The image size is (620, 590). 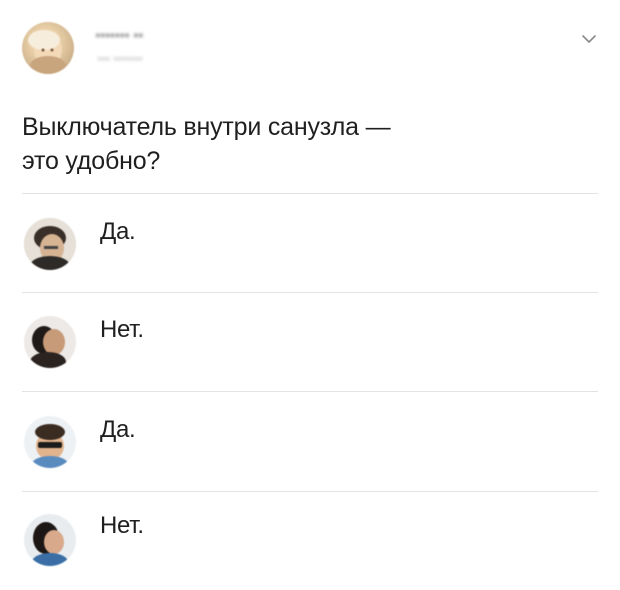 What do you see at coordinates (48, 48) in the screenshot?
I see `author-avatar` at bounding box center [48, 48].